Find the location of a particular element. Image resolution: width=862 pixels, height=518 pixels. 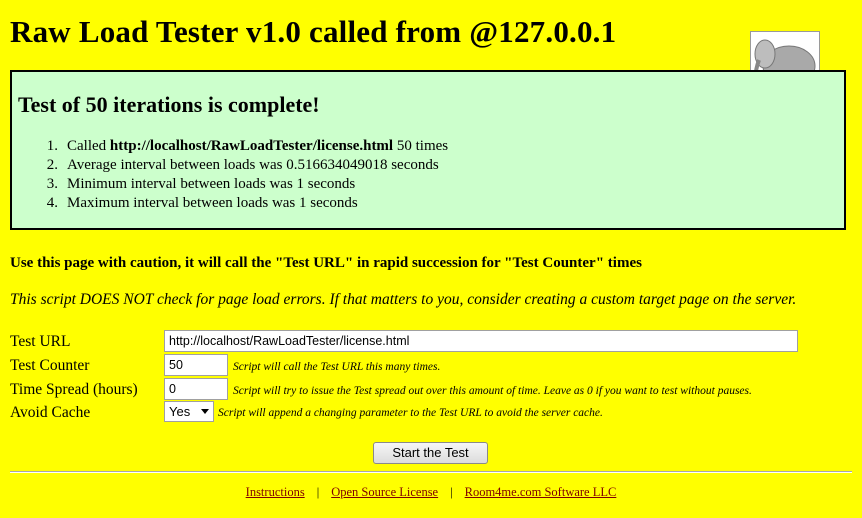

result-item-suffix: 50 times is located at coordinates (421, 146).